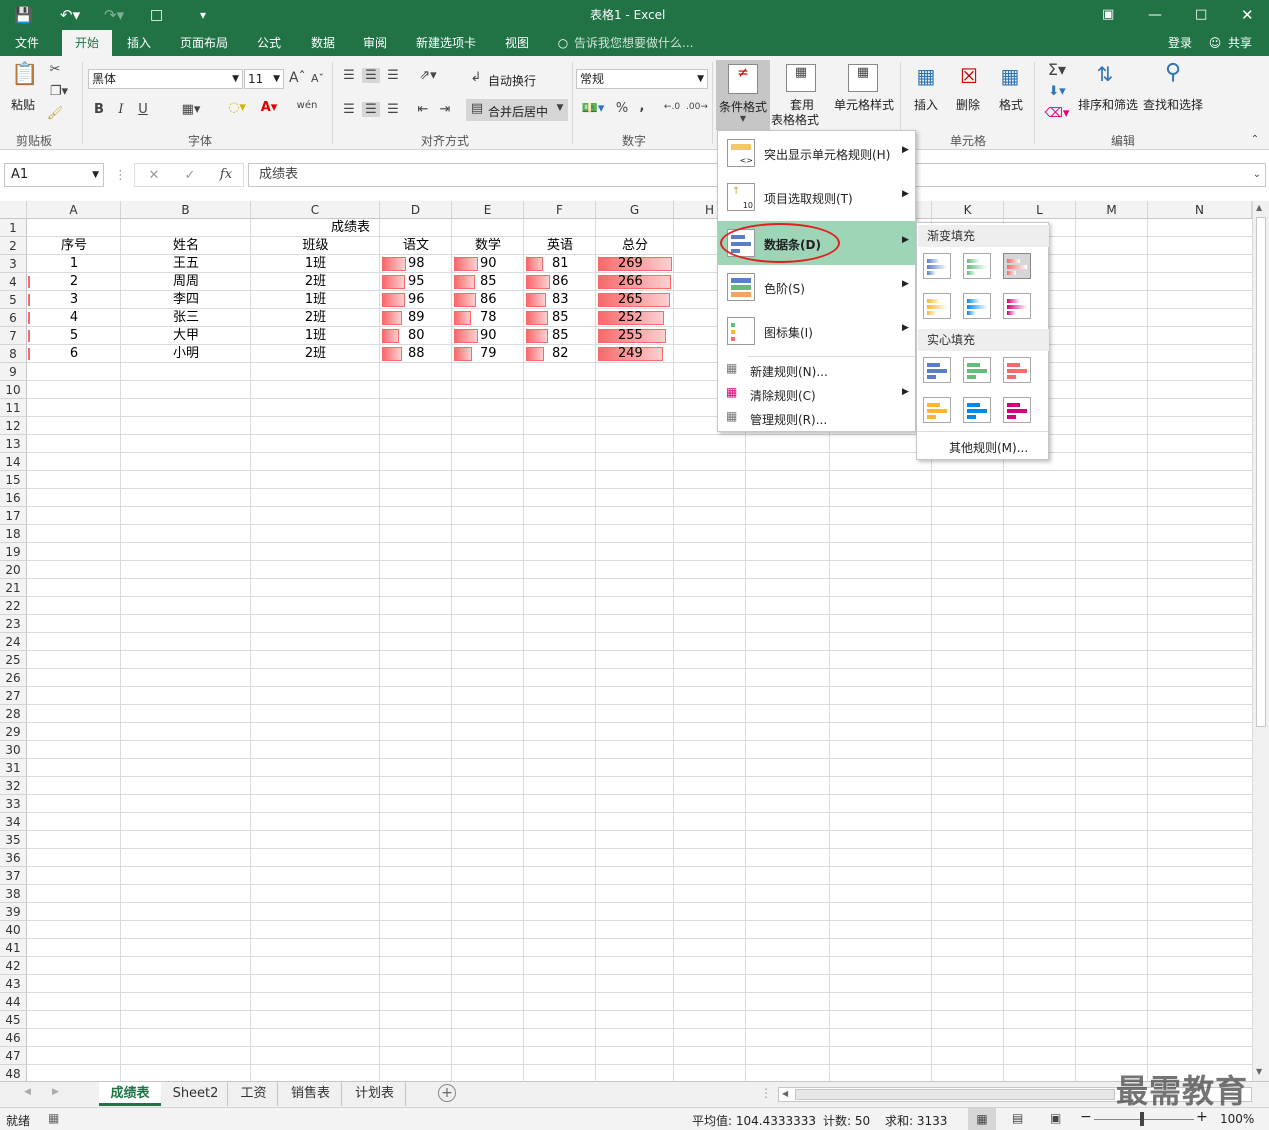 This screenshot has width=1269, height=1130. I want to click on new-file-icon: □, so click(156, 15).